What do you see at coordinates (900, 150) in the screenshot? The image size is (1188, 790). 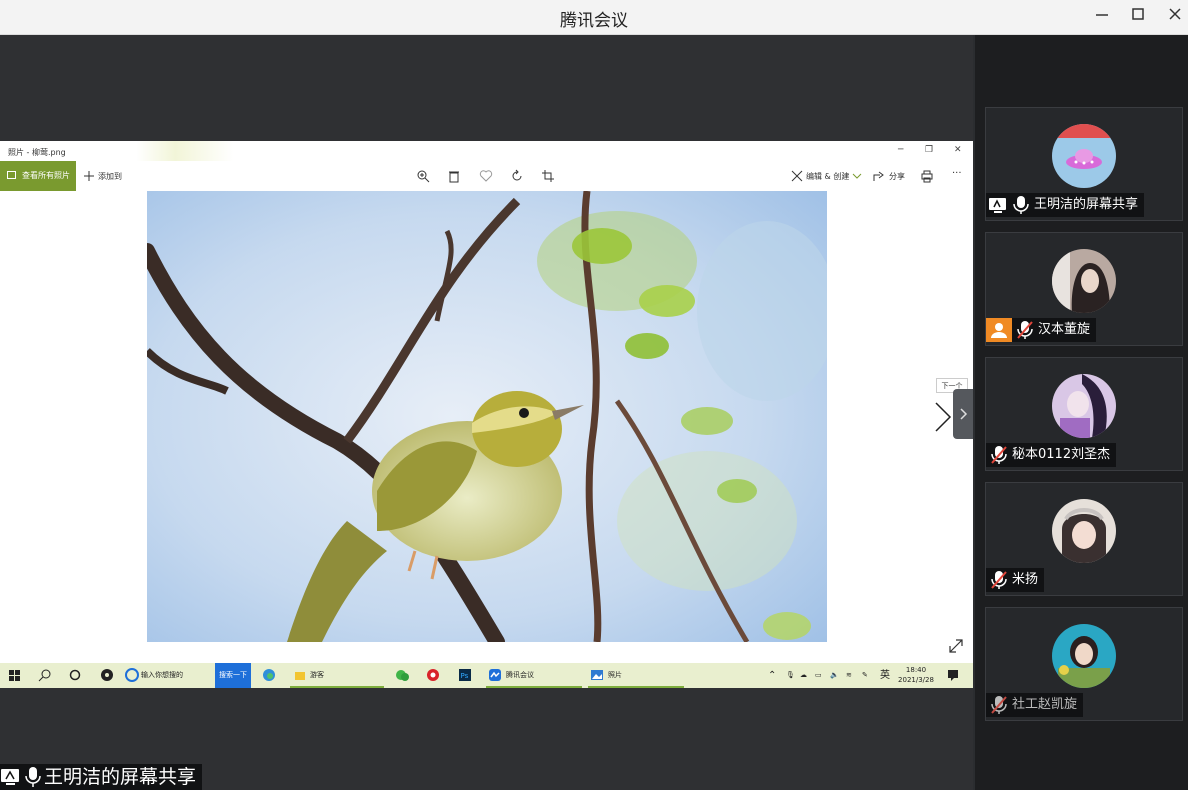 I see `photos-minimize-icon: ─` at bounding box center [900, 150].